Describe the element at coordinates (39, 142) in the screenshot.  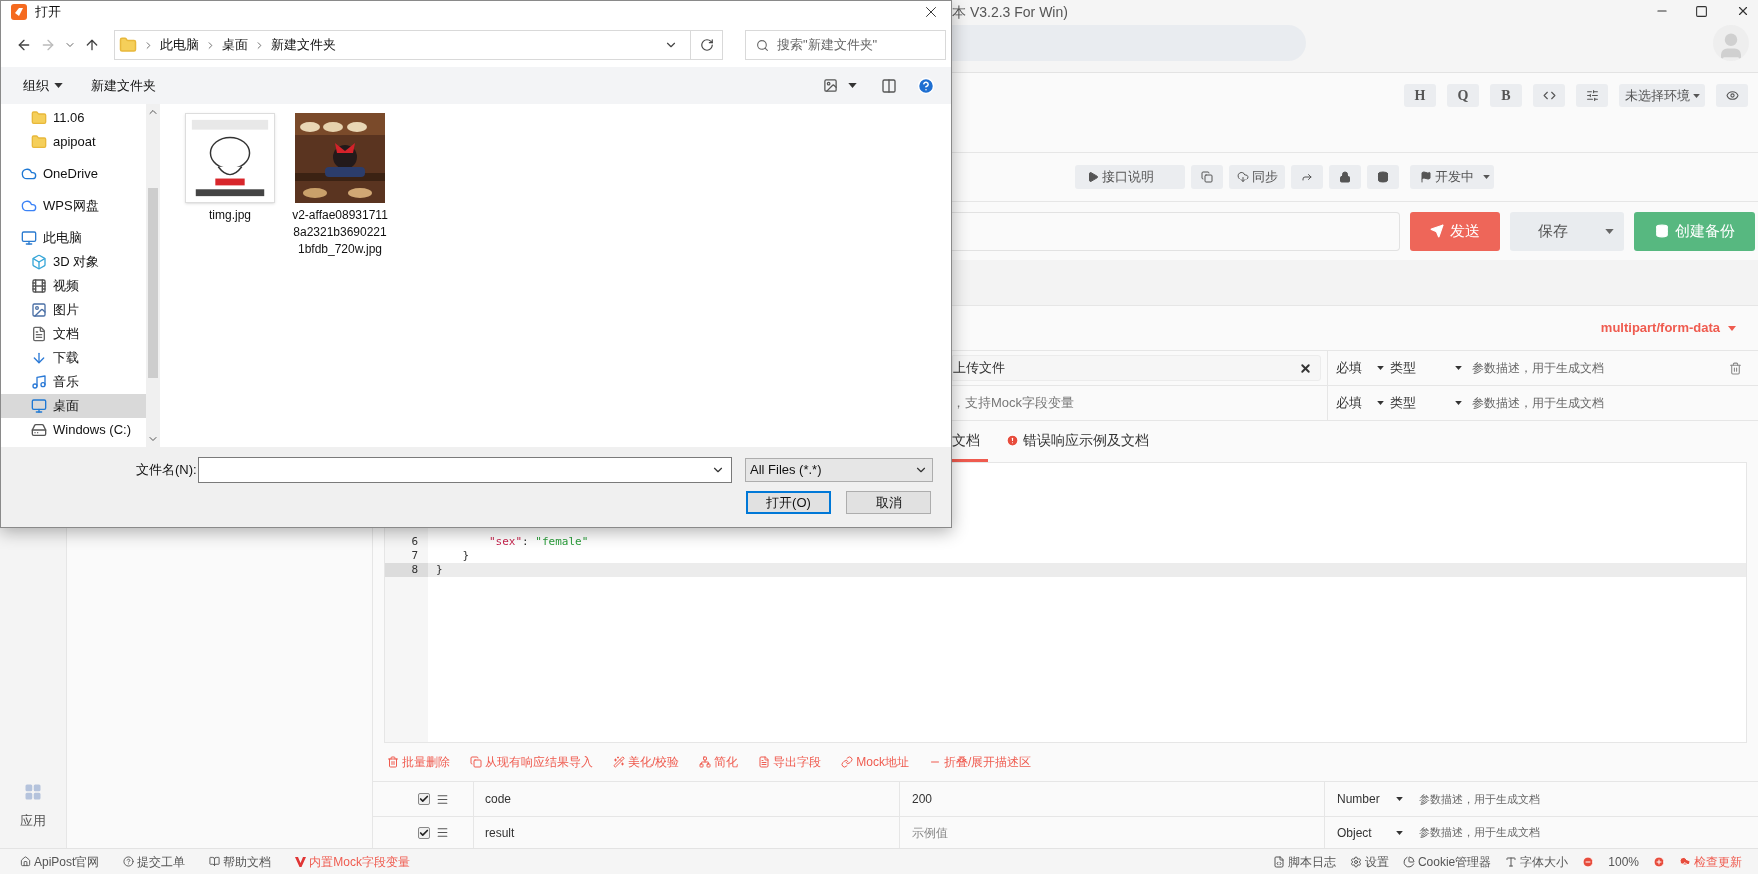
I see `folder-icon` at that location.